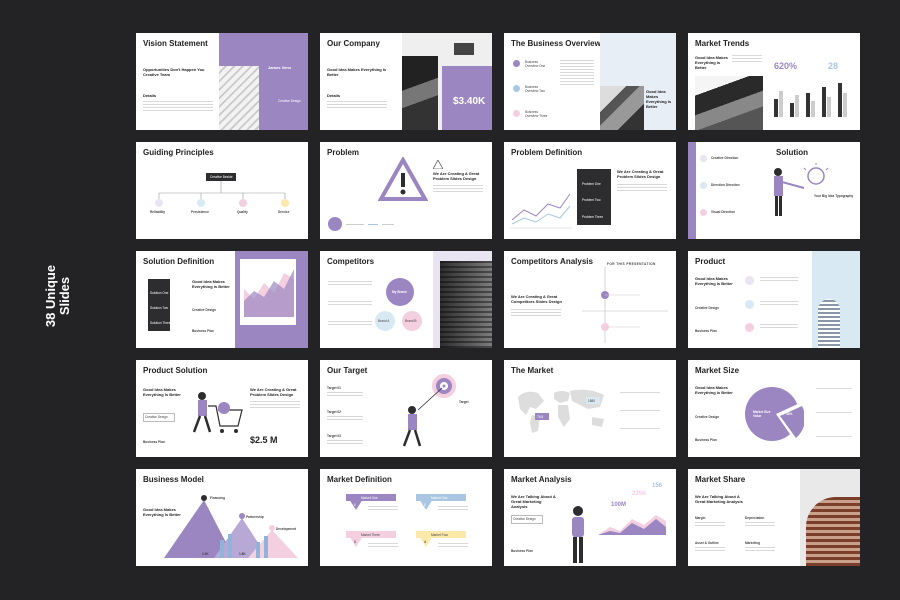 This screenshot has width=900, height=600. Describe the element at coordinates (524, 519) in the screenshot. I see `analysis-label: Creative Design` at that location.